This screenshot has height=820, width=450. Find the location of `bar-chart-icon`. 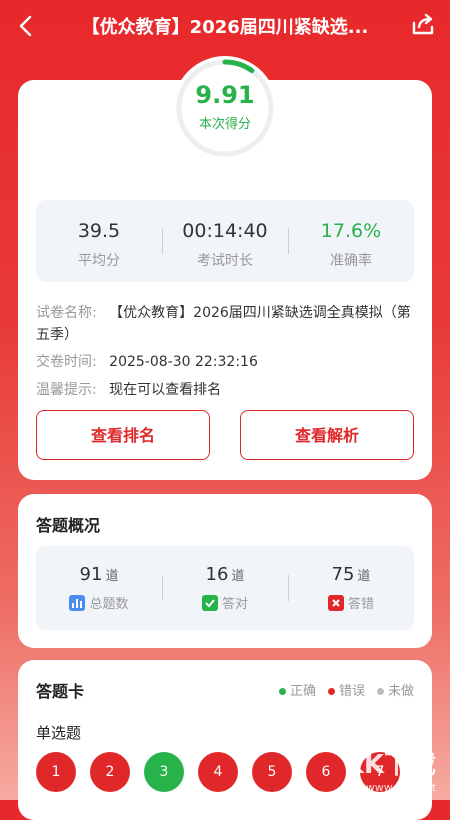

bar-chart-icon is located at coordinates (77, 602).